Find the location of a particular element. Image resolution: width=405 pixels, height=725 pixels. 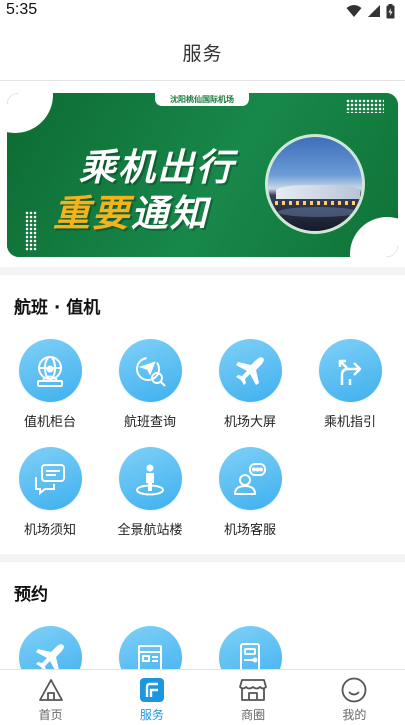

tile-label: 全景航站楼 is located at coordinates (150, 530).